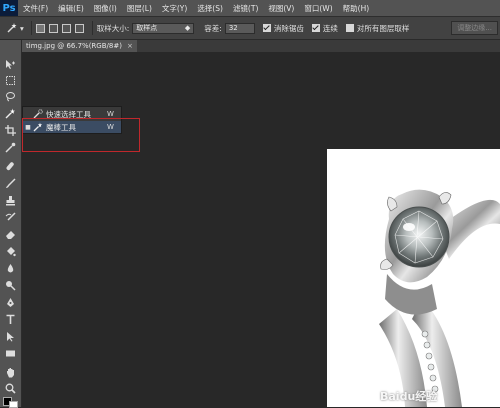  I want to click on new-selection-icon, so click(40, 28).